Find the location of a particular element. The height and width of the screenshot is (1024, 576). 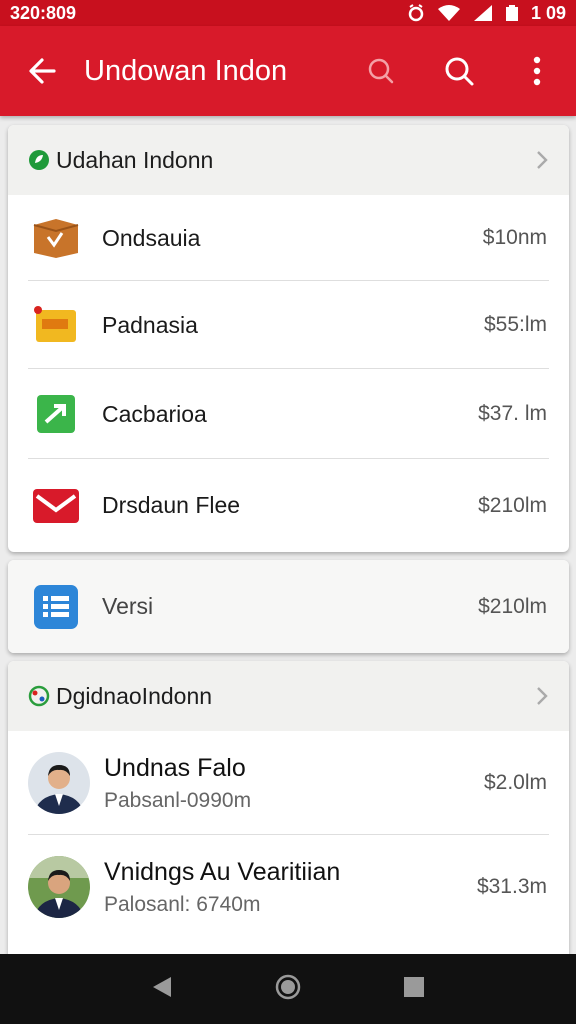

search-button-secondary is located at coordinates (381, 71).